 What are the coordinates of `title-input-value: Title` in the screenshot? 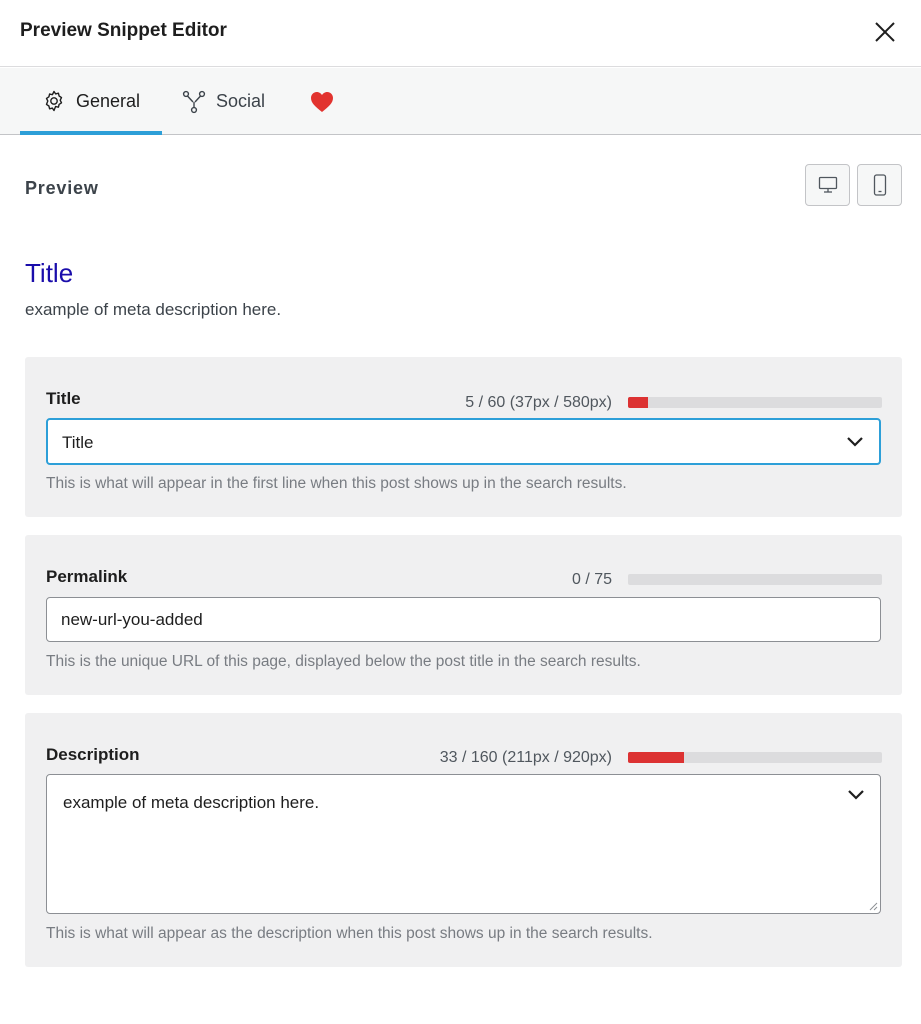 It's located at (78, 442).